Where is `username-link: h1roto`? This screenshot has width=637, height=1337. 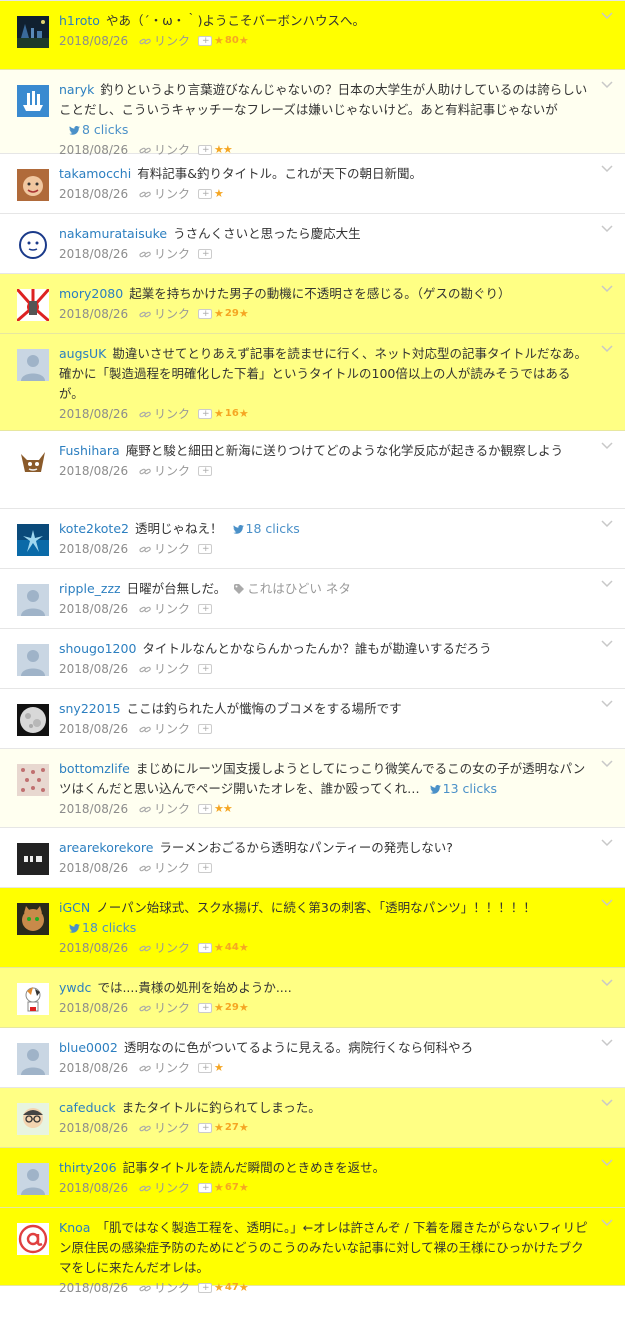
username-link: h1roto is located at coordinates (79, 20).